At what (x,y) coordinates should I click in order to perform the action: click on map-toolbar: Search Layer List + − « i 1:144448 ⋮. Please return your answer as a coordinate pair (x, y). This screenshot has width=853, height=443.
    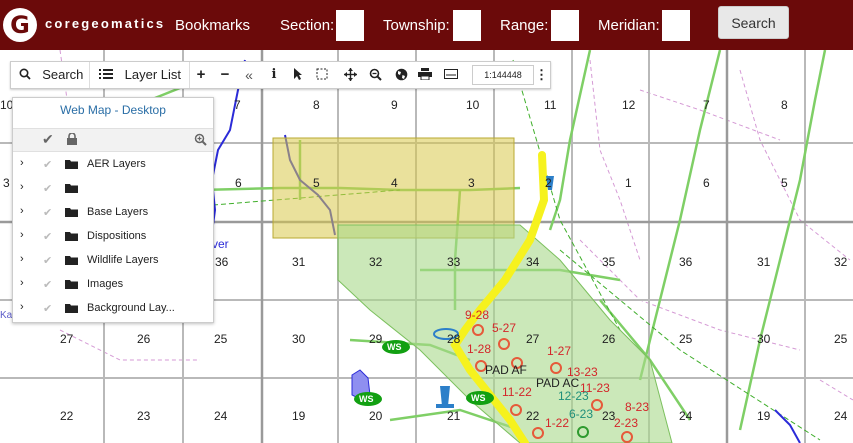
    Looking at the image, I should click on (280, 75).